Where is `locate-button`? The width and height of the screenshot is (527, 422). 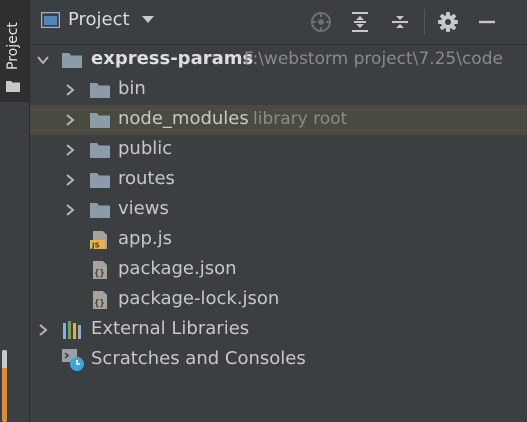
locate-button is located at coordinates (321, 22).